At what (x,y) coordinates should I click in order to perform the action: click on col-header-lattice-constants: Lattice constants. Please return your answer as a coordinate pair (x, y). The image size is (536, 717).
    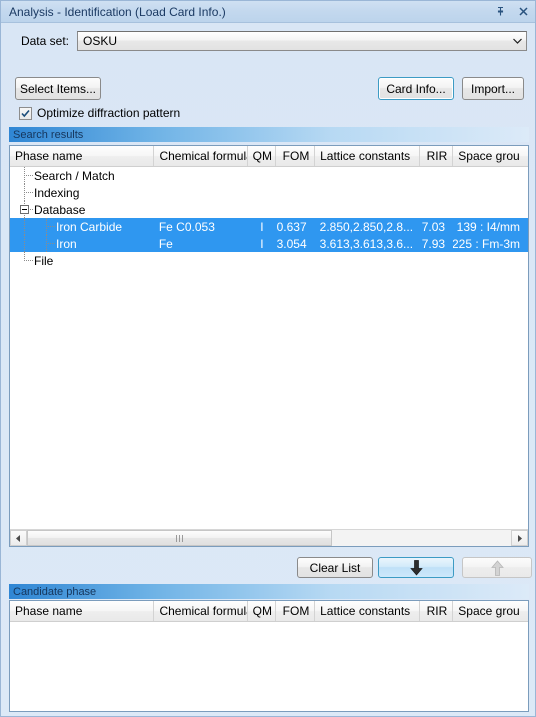
    Looking at the image, I should click on (367, 156).